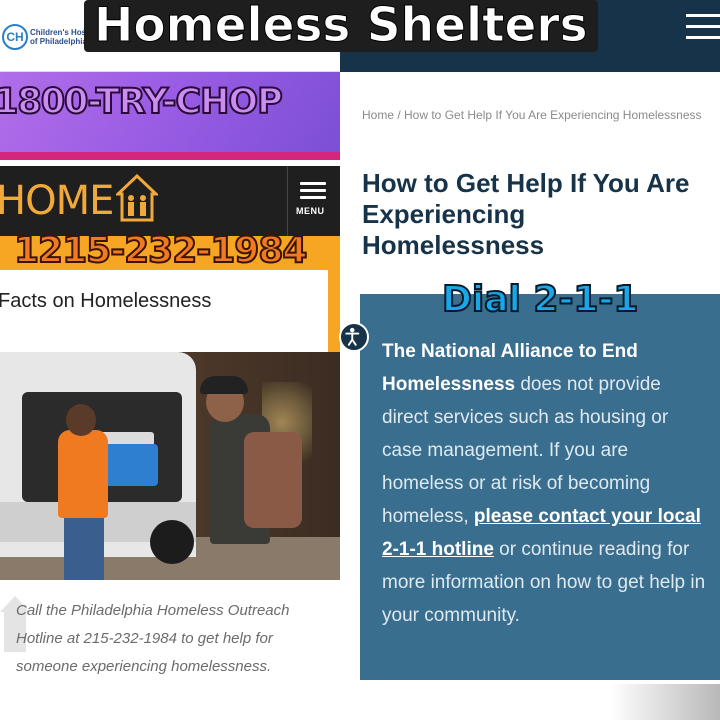 The image size is (720, 720). Describe the element at coordinates (354, 337) in the screenshot. I see `accessibility-icon` at that location.